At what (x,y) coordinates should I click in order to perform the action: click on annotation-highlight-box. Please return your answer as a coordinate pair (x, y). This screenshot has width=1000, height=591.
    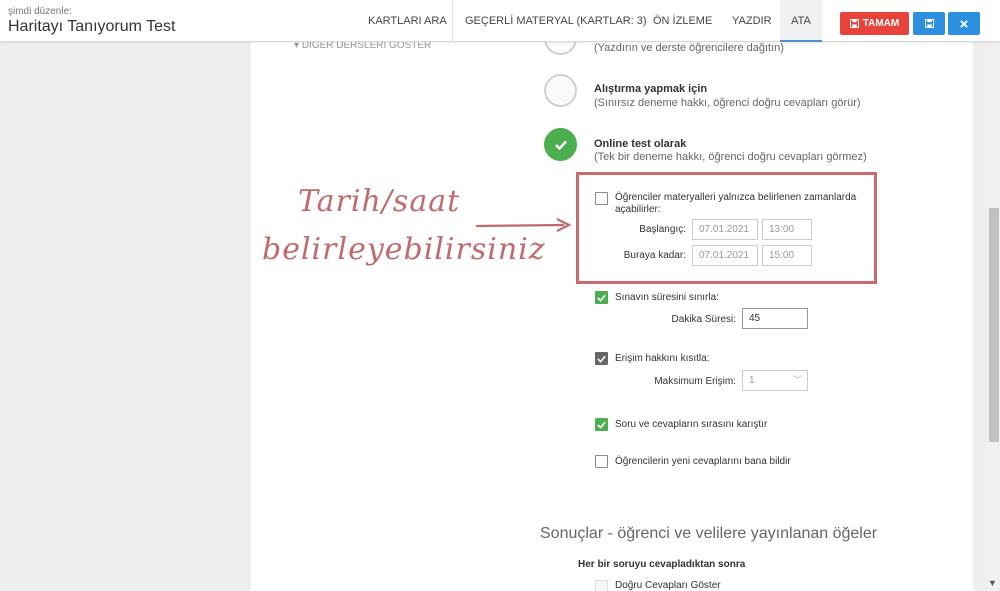
    Looking at the image, I should click on (726, 228).